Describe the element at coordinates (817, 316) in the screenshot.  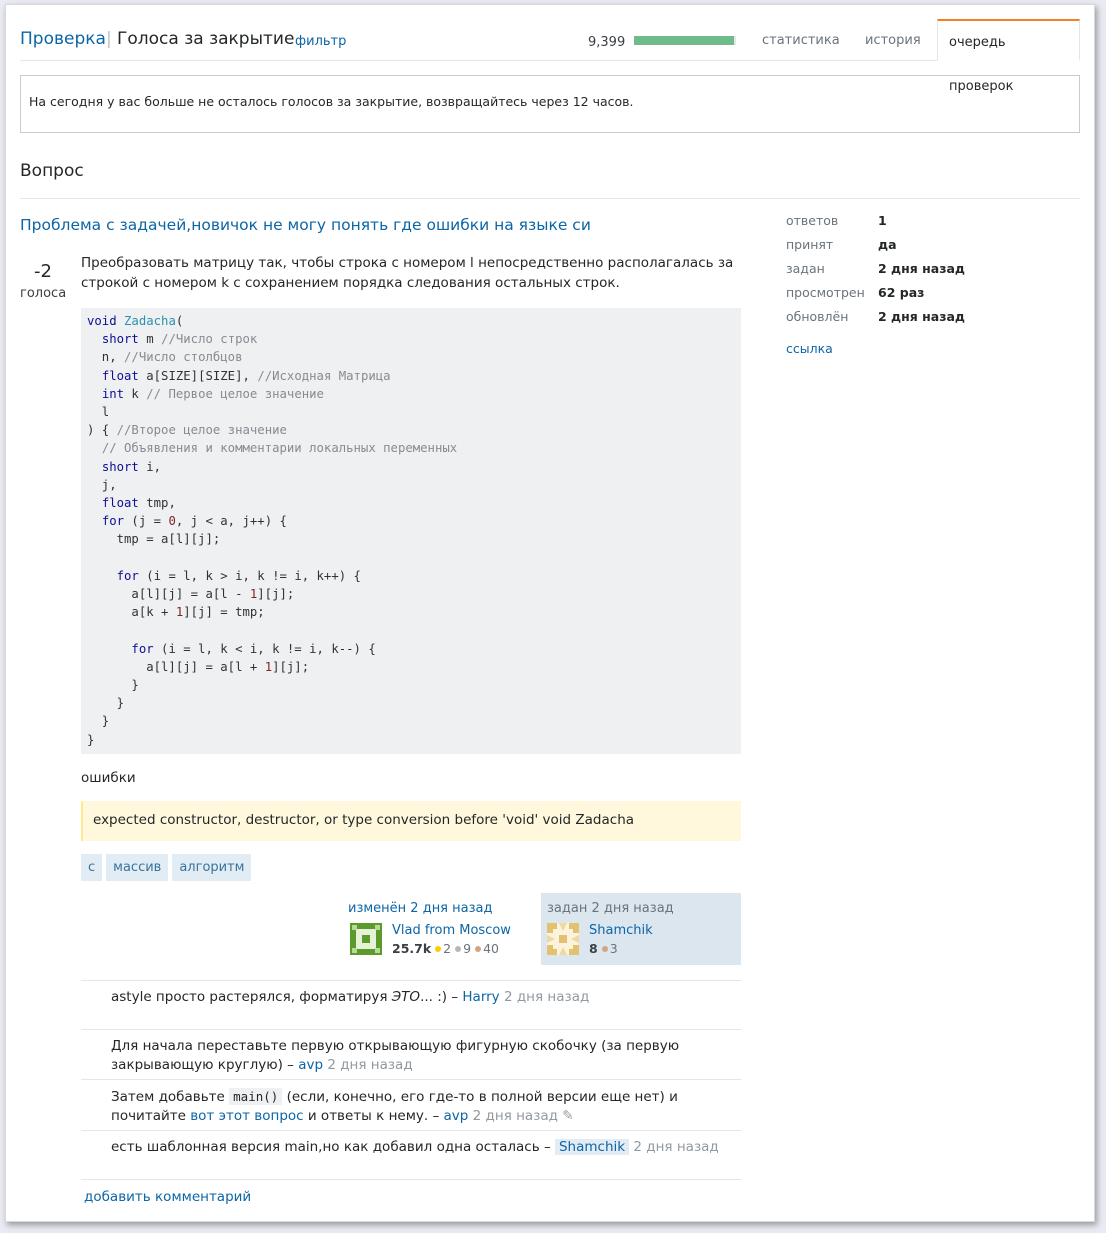
I see `stat-label: обновлён` at that location.